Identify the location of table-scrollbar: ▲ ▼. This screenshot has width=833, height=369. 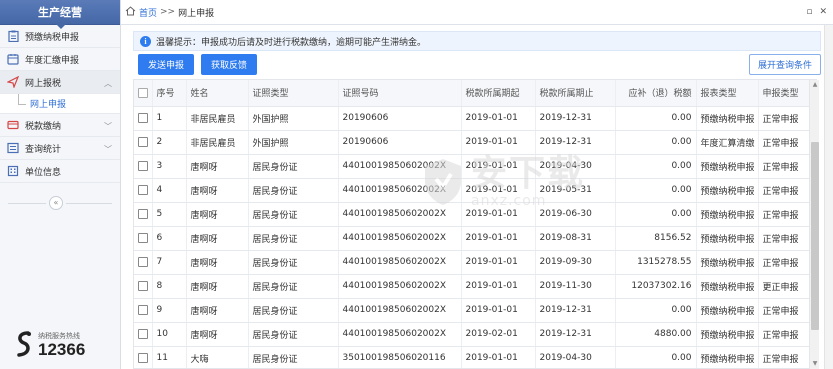
(814, 224).